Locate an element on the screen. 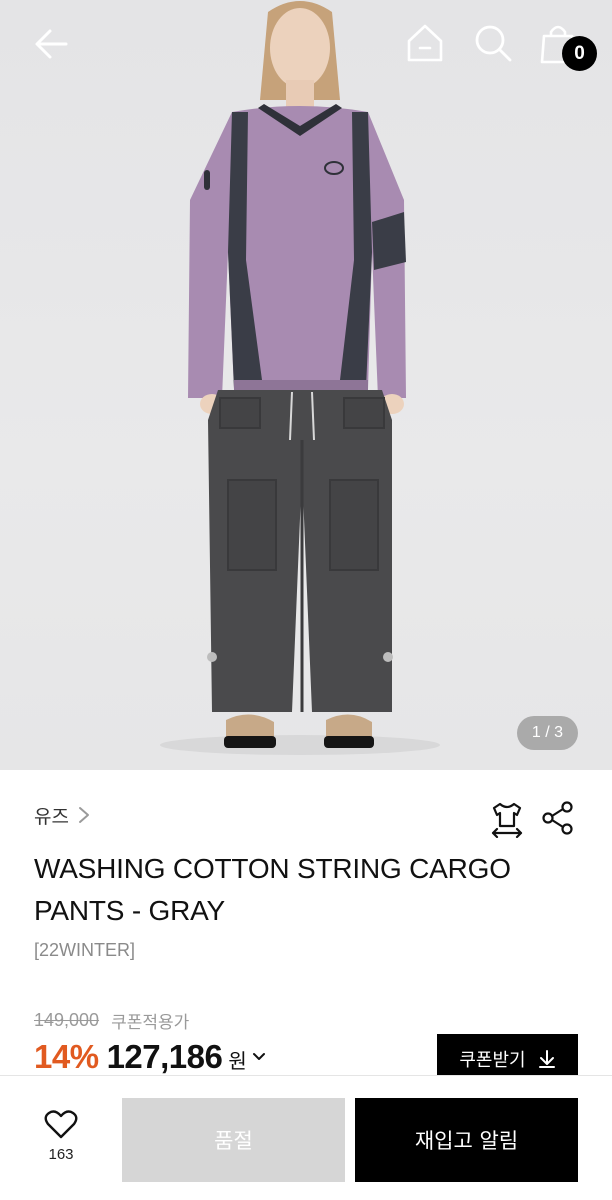 This screenshot has height=1200, width=612. home-icon is located at coordinates (425, 43).